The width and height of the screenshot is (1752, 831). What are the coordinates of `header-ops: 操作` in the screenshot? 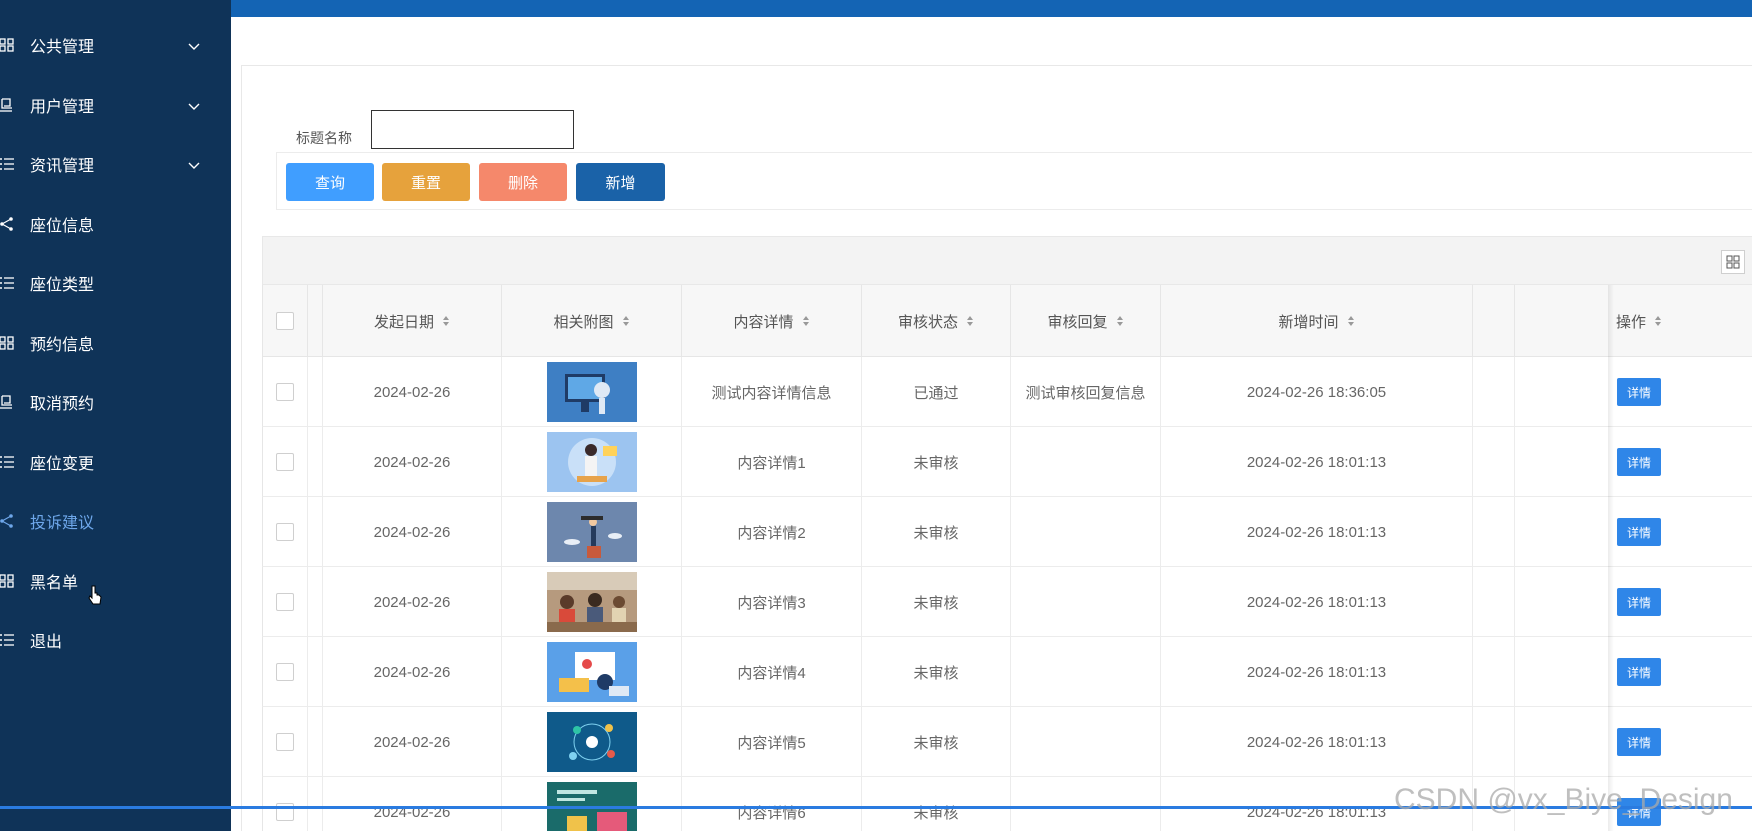 It's located at (1633, 321).